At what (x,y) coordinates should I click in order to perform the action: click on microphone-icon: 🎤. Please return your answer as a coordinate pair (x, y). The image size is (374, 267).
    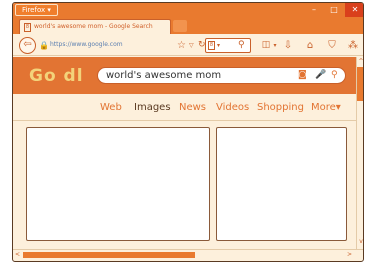
    Looking at the image, I should click on (320, 75).